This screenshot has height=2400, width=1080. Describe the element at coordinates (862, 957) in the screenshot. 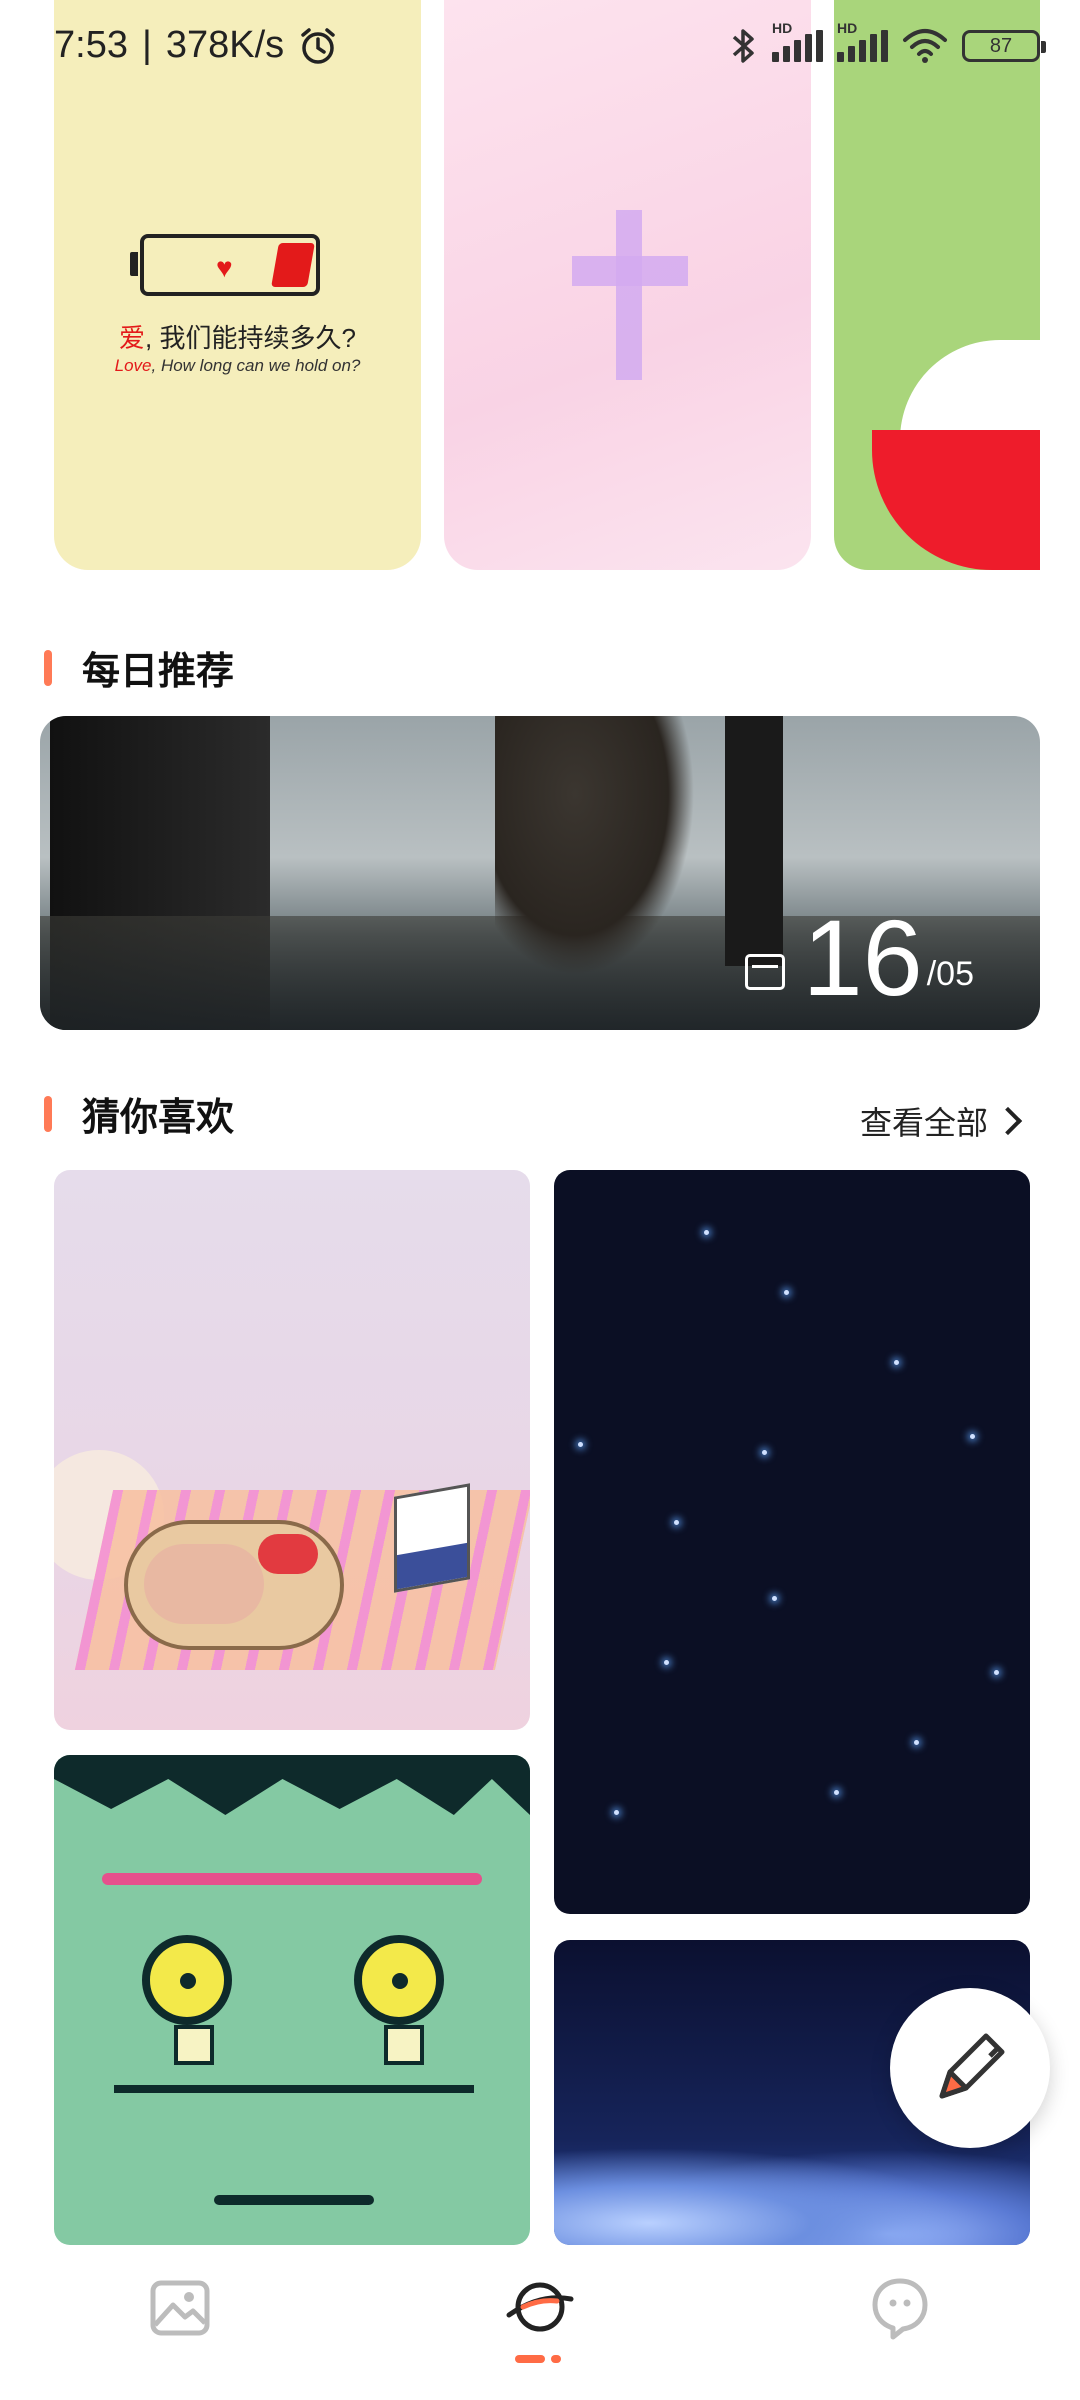

I see `date-day: 16` at that location.